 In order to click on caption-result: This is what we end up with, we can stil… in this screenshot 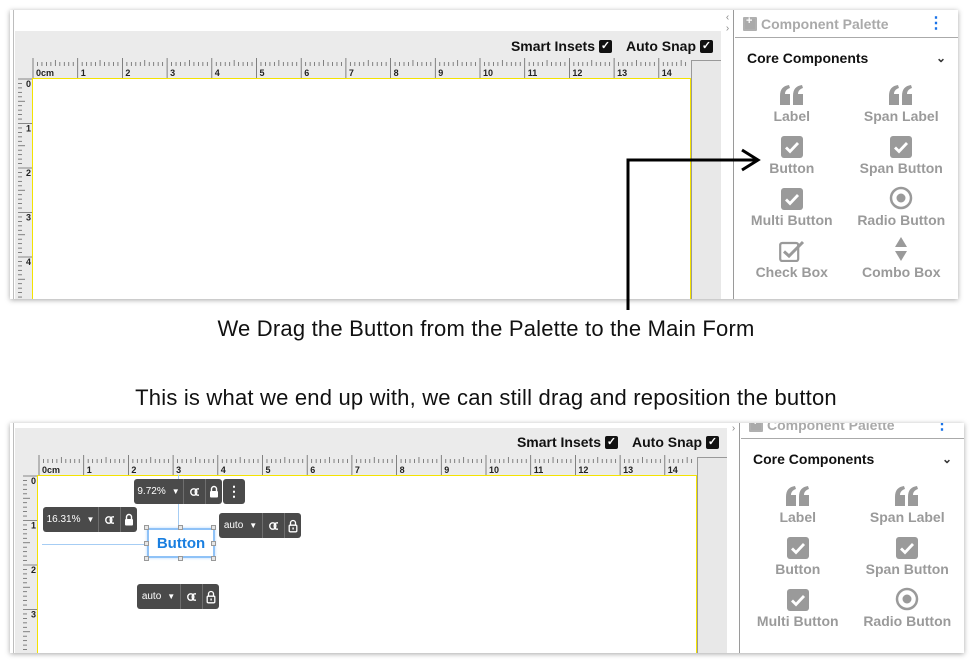, I will do `click(486, 397)`.